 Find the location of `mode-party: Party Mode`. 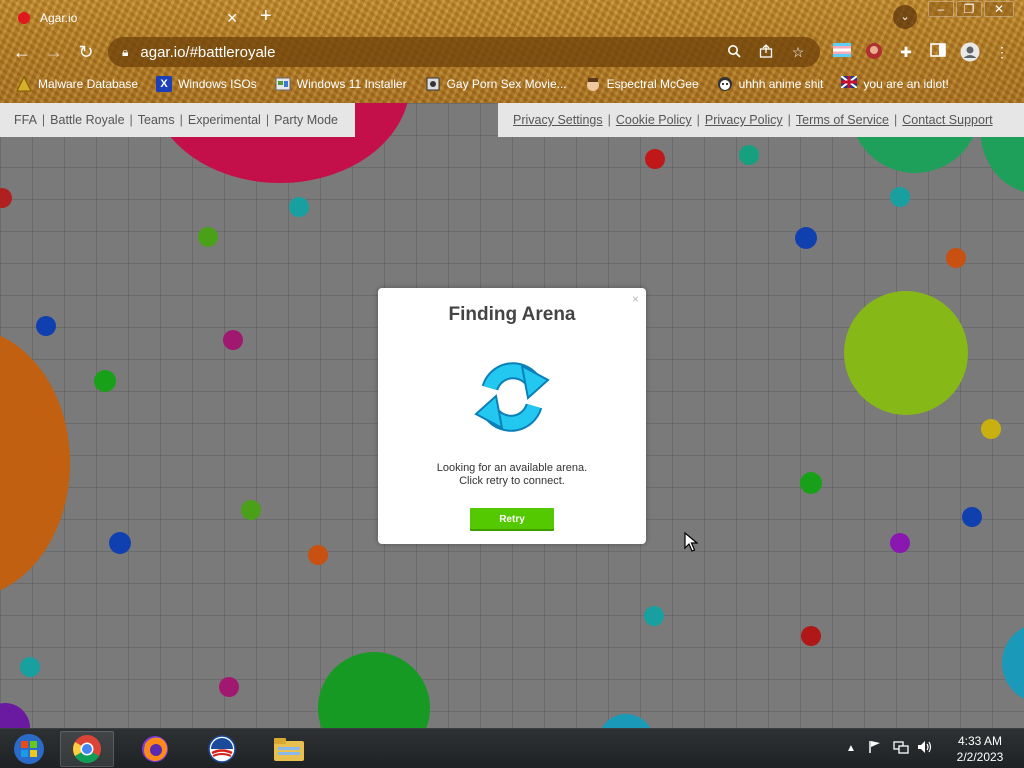

mode-party: Party Mode is located at coordinates (306, 120).